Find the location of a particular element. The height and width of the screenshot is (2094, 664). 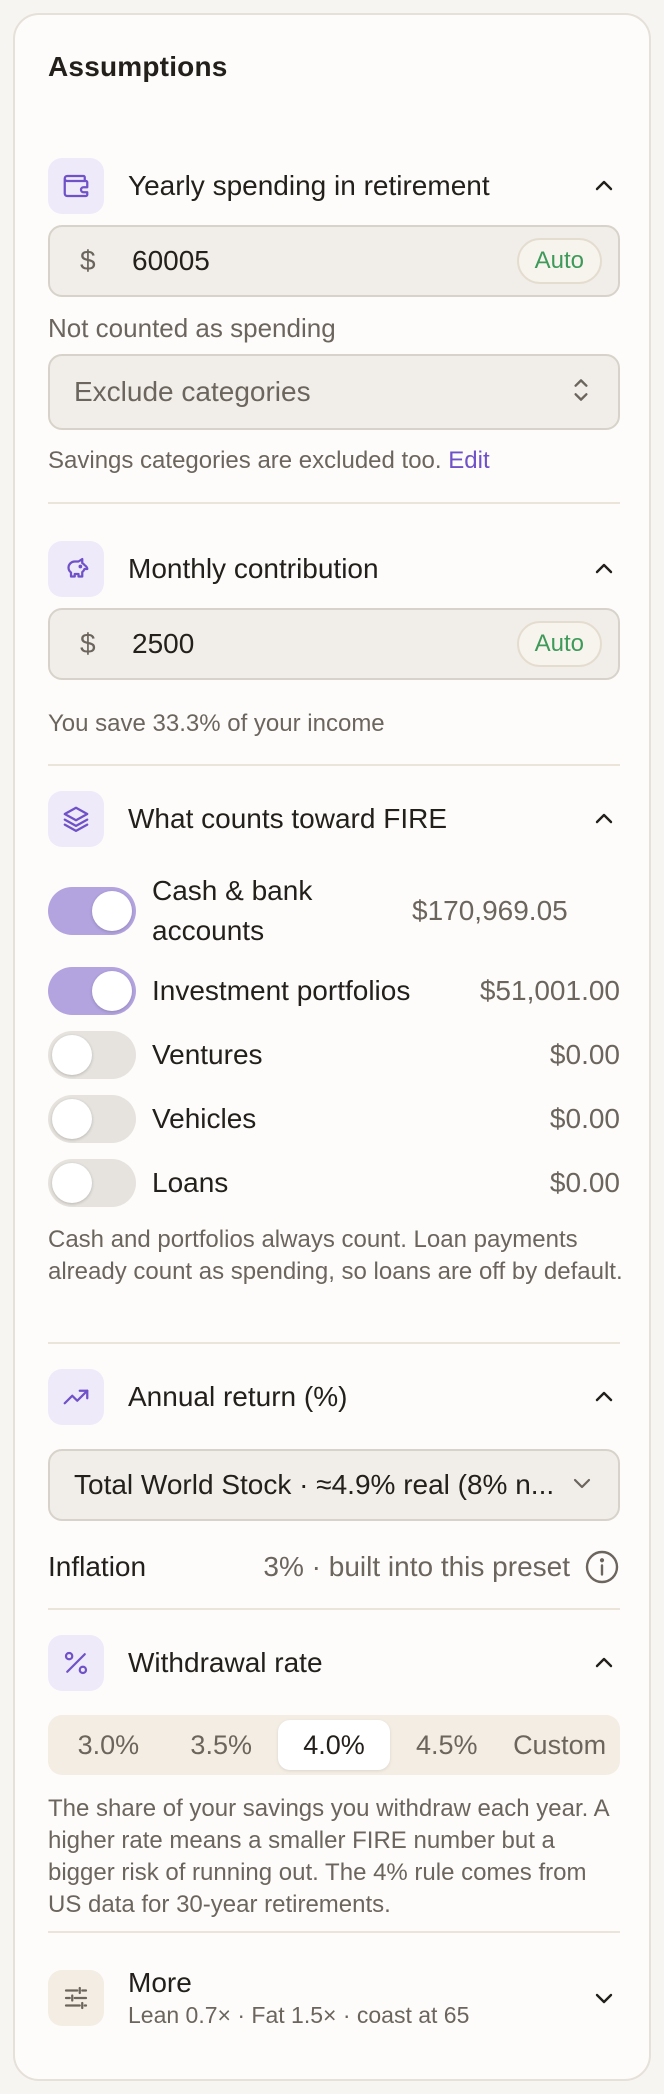

chevron-up-down-icon is located at coordinates (581, 392).